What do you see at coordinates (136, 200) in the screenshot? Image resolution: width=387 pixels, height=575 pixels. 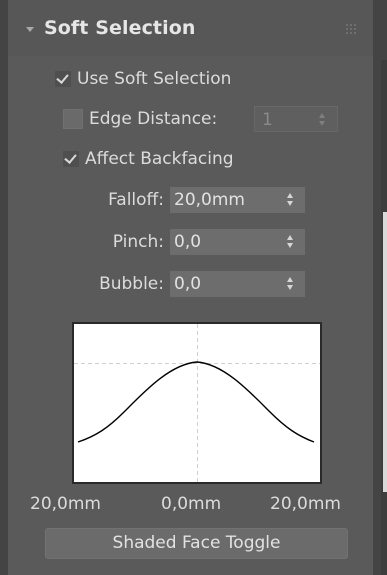 I see `falloff-label: Falloff:` at bounding box center [136, 200].